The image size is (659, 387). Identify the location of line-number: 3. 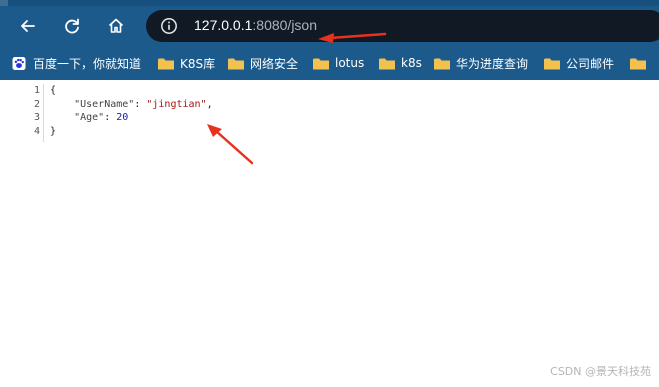
(36, 117).